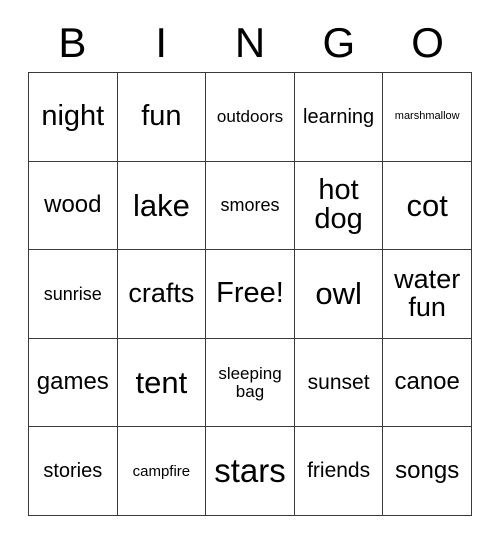 The width and height of the screenshot is (500, 544). I want to click on bingo-cell-label: tent, so click(161, 382).